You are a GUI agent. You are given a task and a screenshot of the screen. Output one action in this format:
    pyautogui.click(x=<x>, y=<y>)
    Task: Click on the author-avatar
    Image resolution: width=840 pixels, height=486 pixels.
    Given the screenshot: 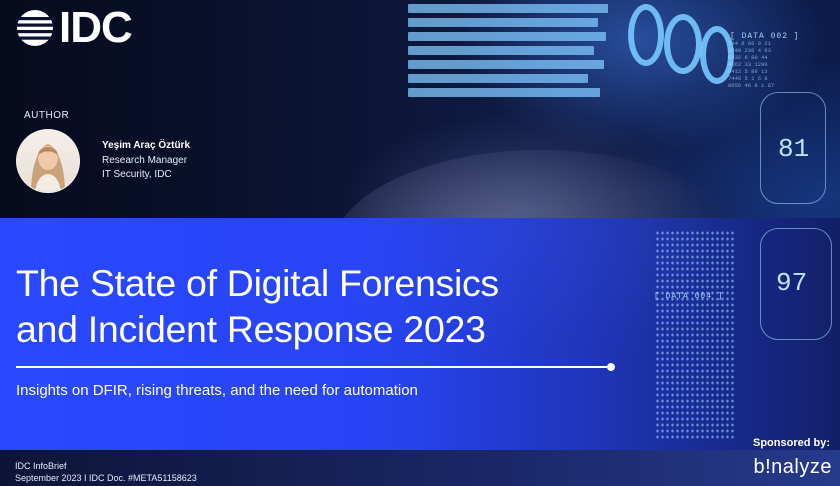 What is the action you would take?
    pyautogui.click(x=48, y=161)
    